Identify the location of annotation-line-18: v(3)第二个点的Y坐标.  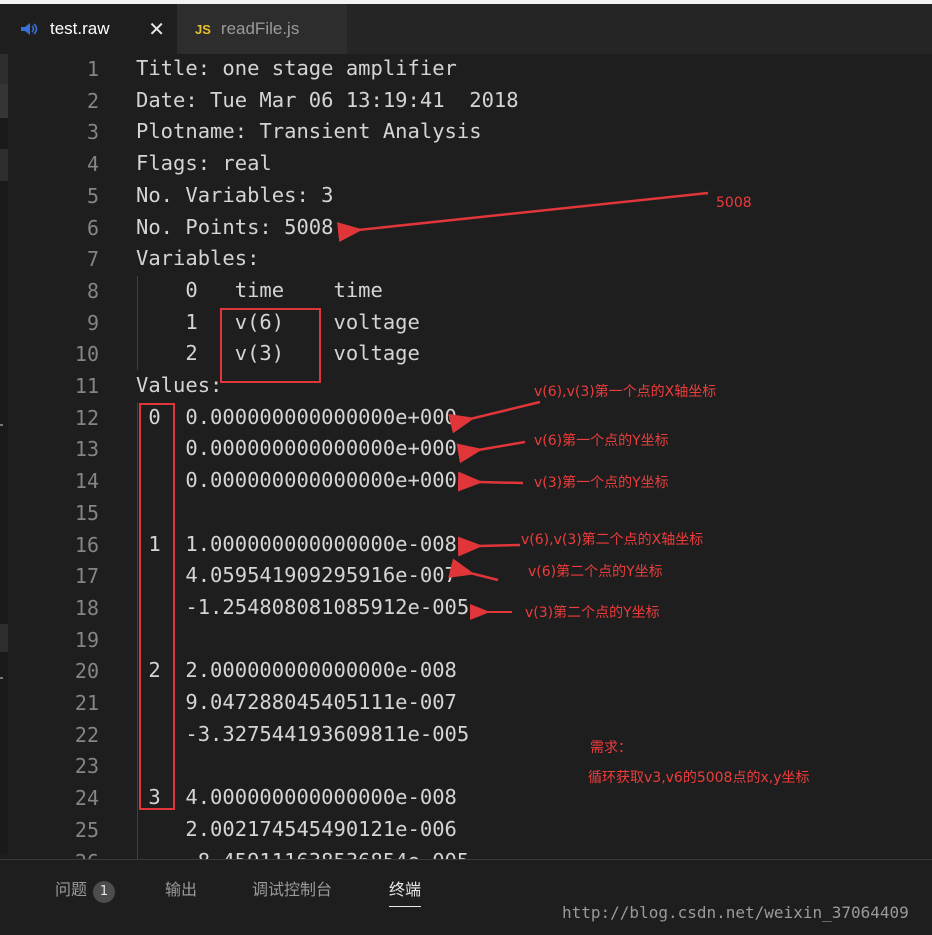
(592, 613).